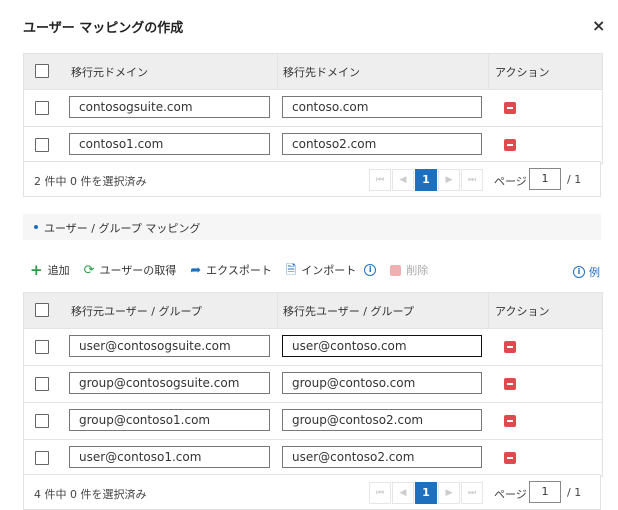 The width and height of the screenshot is (618, 510). What do you see at coordinates (122, 228) in the screenshot?
I see `section-title: ユーザー / グループ マッピング` at bounding box center [122, 228].